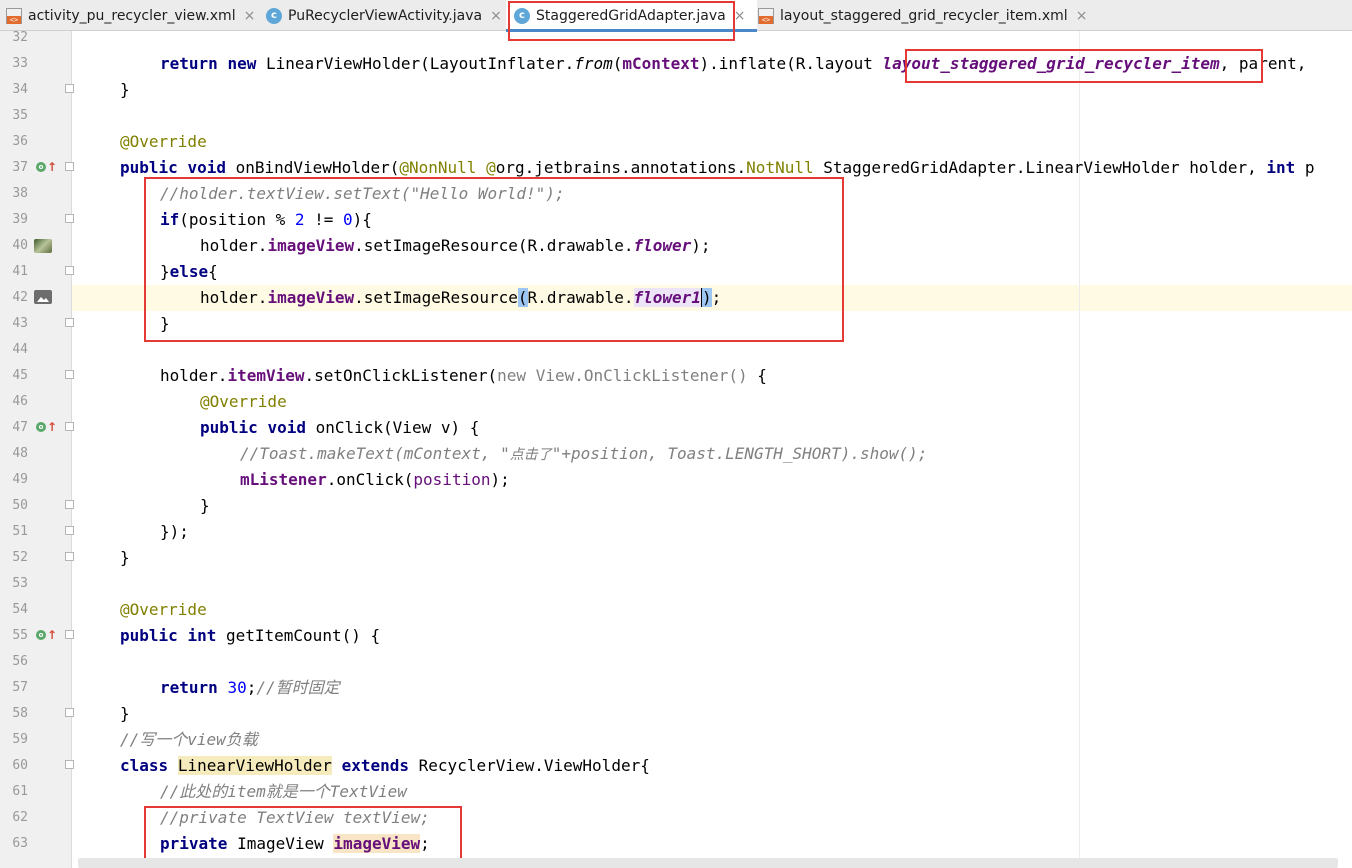 This screenshot has width=1352, height=868. Describe the element at coordinates (20, 843) in the screenshot. I see `line-number: 63` at that location.